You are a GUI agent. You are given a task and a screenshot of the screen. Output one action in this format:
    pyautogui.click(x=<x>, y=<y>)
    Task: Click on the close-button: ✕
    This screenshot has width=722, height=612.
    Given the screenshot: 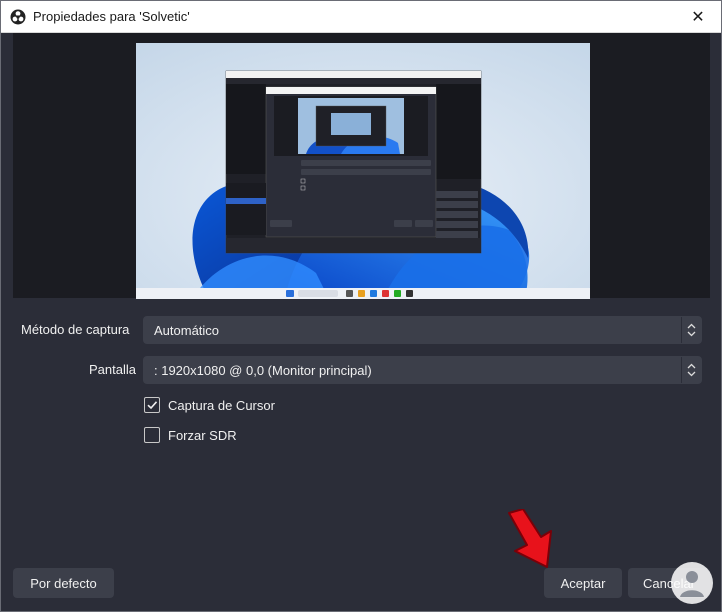 What is the action you would take?
    pyautogui.click(x=698, y=17)
    